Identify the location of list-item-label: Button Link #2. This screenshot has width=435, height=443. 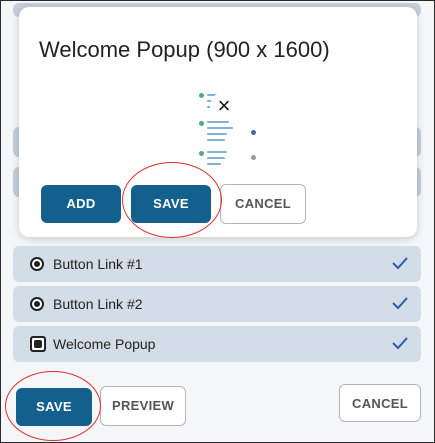
(98, 304).